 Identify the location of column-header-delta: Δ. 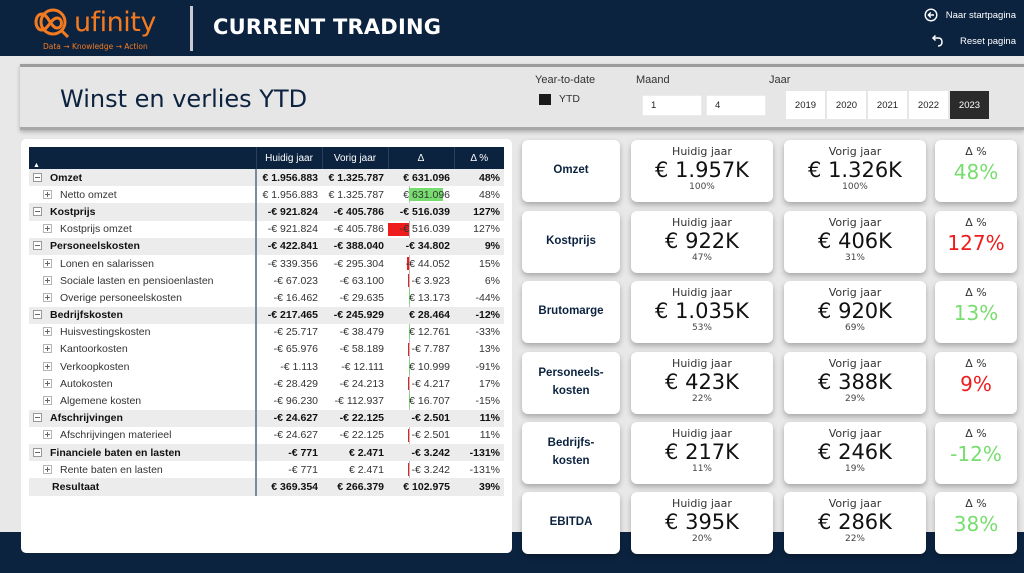
(420, 158).